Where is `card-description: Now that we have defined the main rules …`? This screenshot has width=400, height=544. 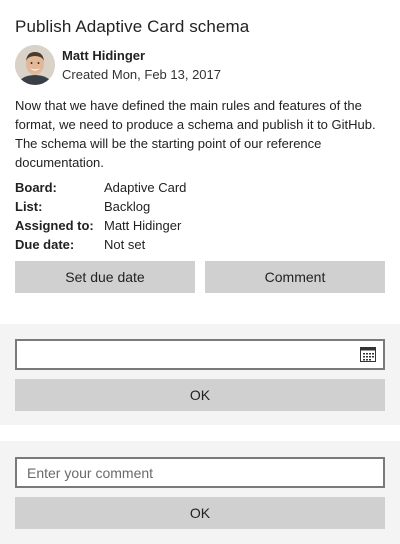
card-description: Now that we have defined the main rules … is located at coordinates (195, 134).